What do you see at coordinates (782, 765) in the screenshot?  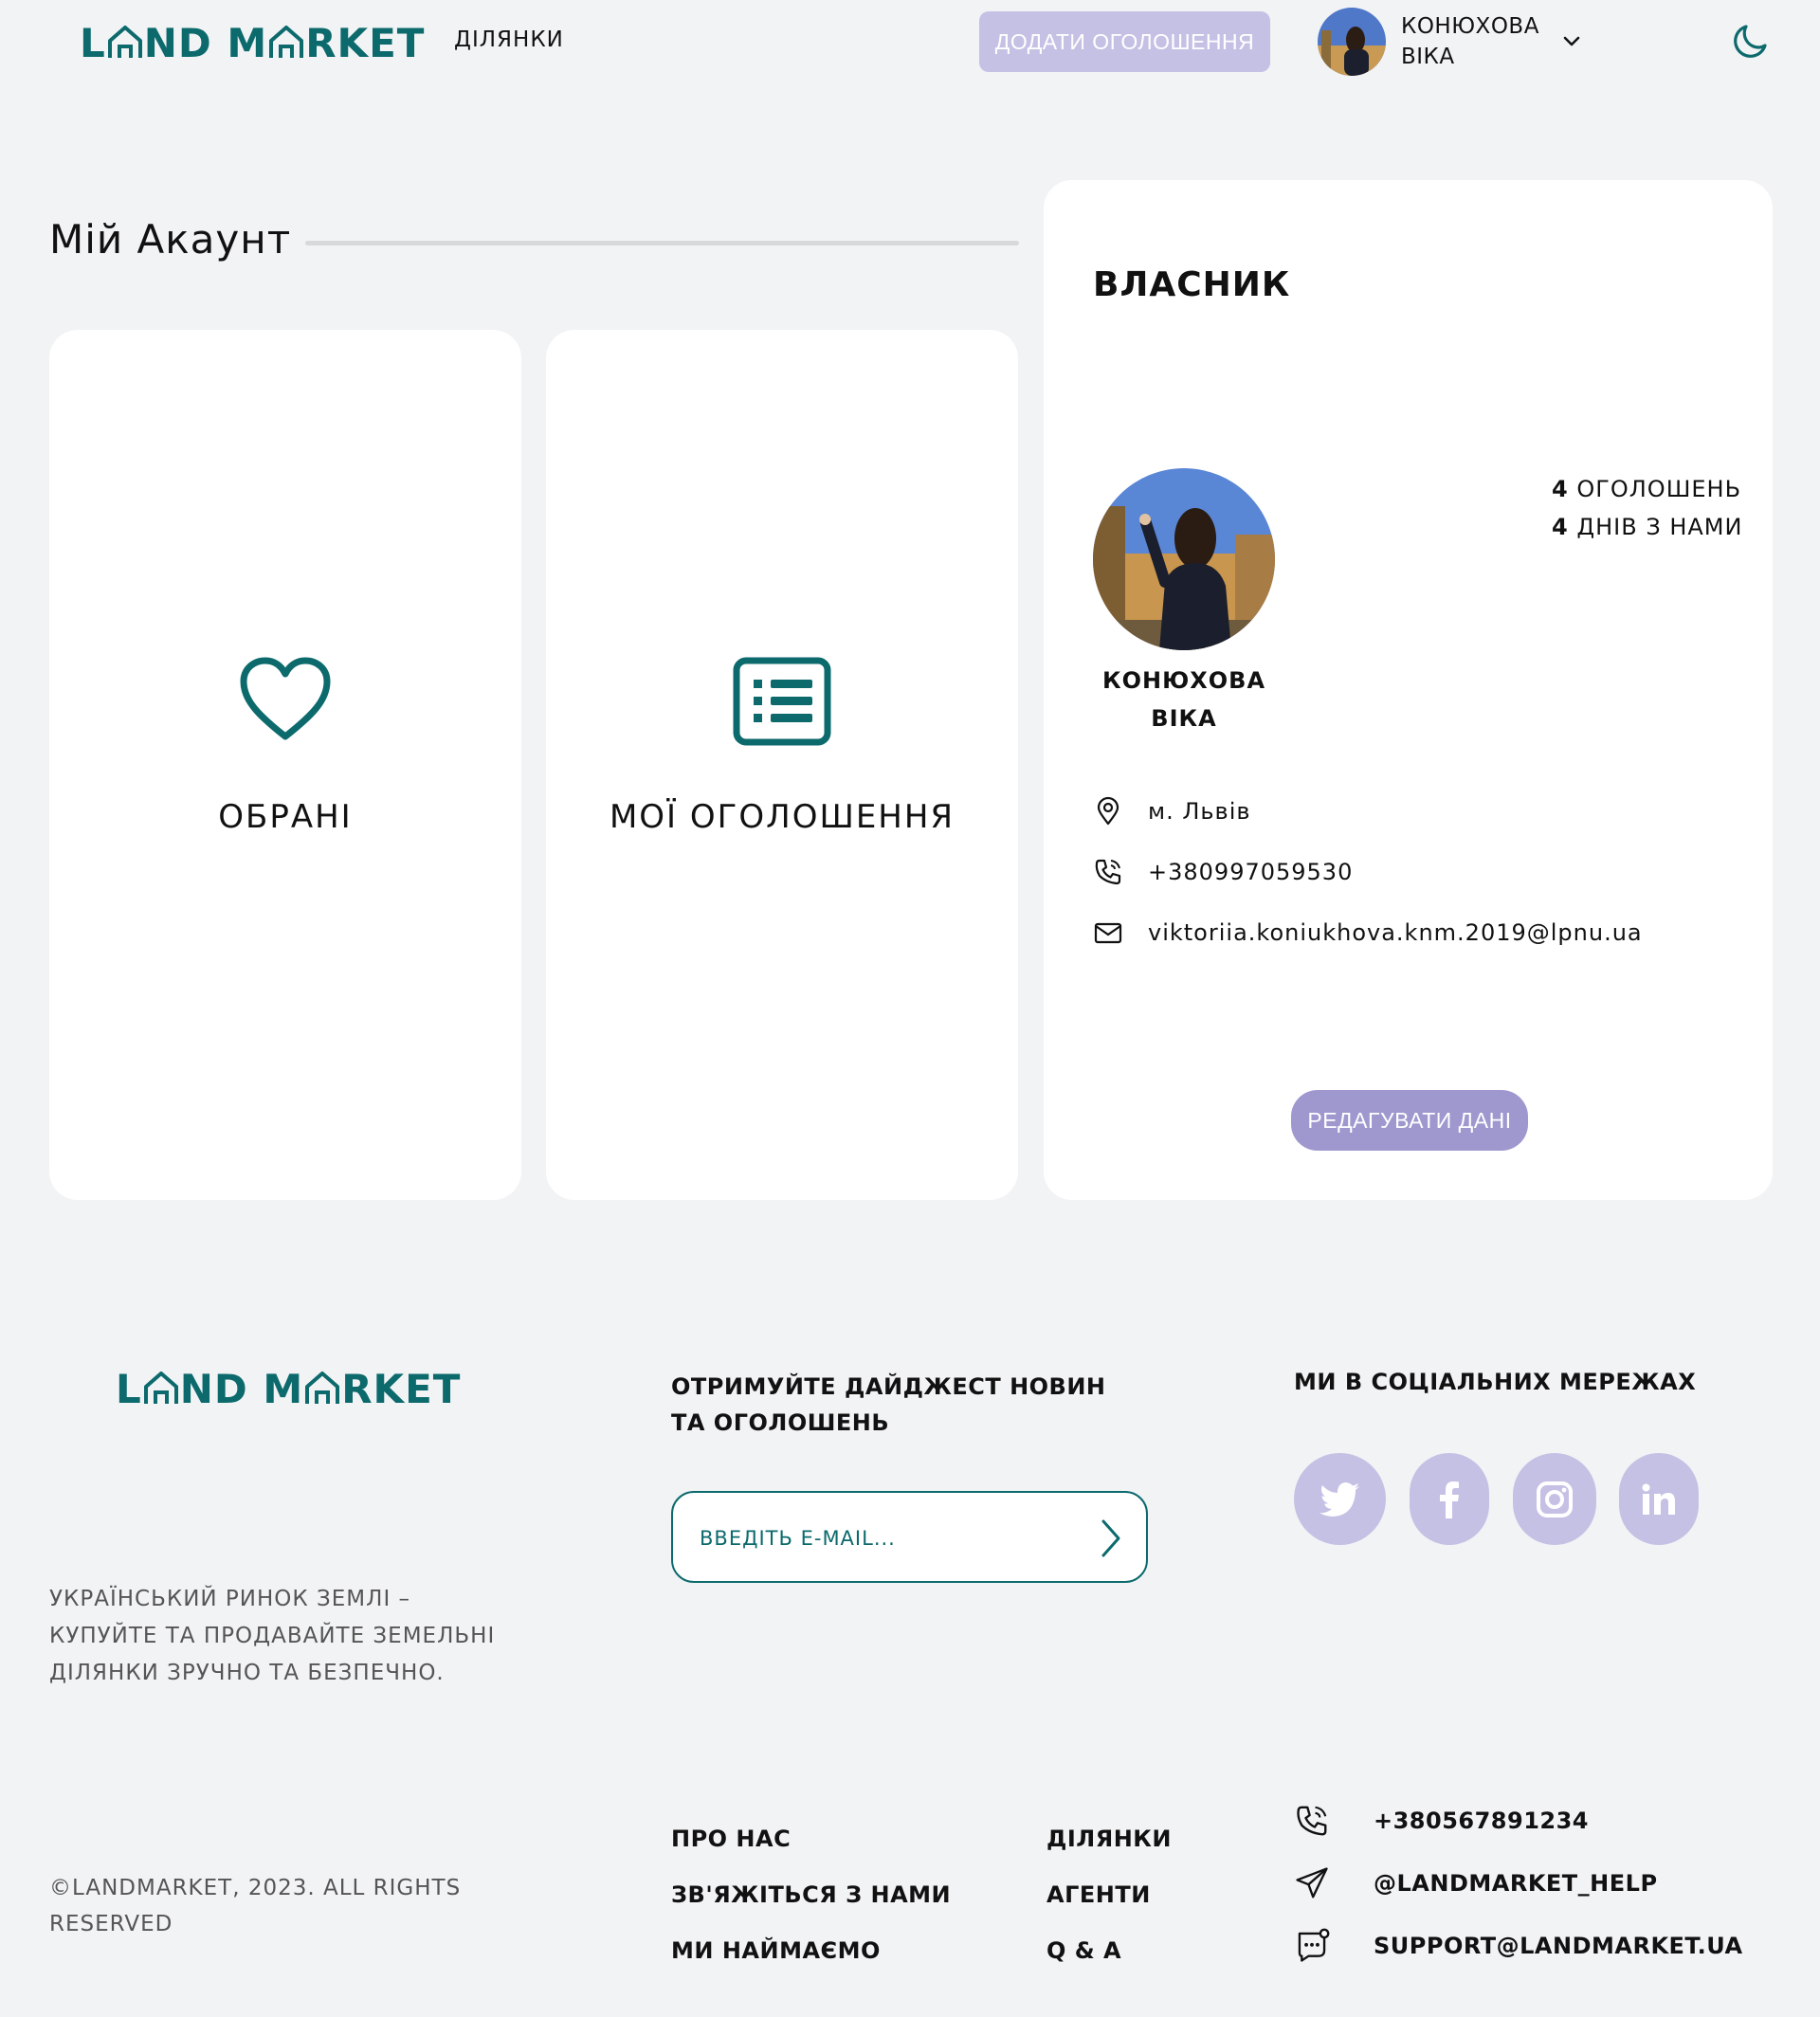 I see `my-listings-tile: МОЇ ОГОЛОШЕННЯ` at bounding box center [782, 765].